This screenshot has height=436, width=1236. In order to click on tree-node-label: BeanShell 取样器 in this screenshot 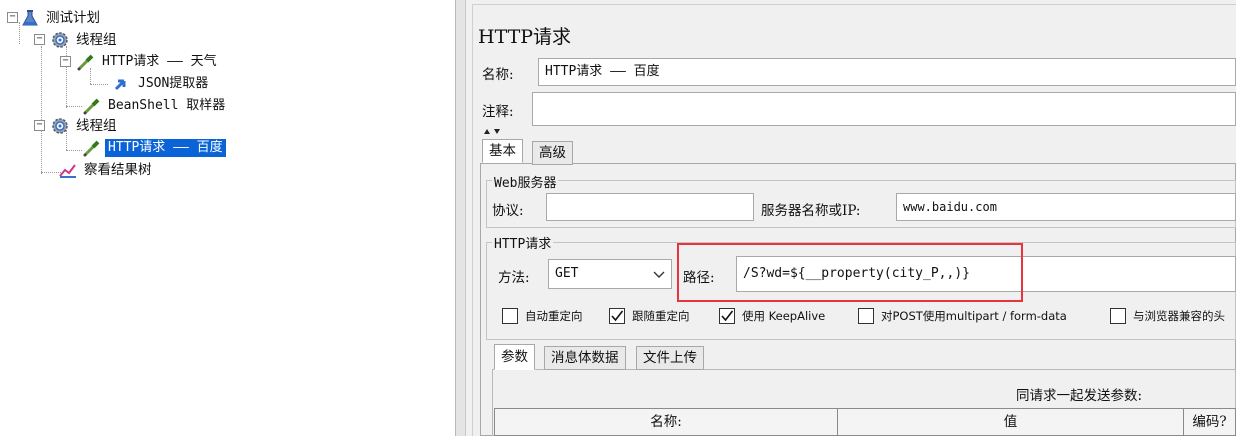, I will do `click(167, 105)`.